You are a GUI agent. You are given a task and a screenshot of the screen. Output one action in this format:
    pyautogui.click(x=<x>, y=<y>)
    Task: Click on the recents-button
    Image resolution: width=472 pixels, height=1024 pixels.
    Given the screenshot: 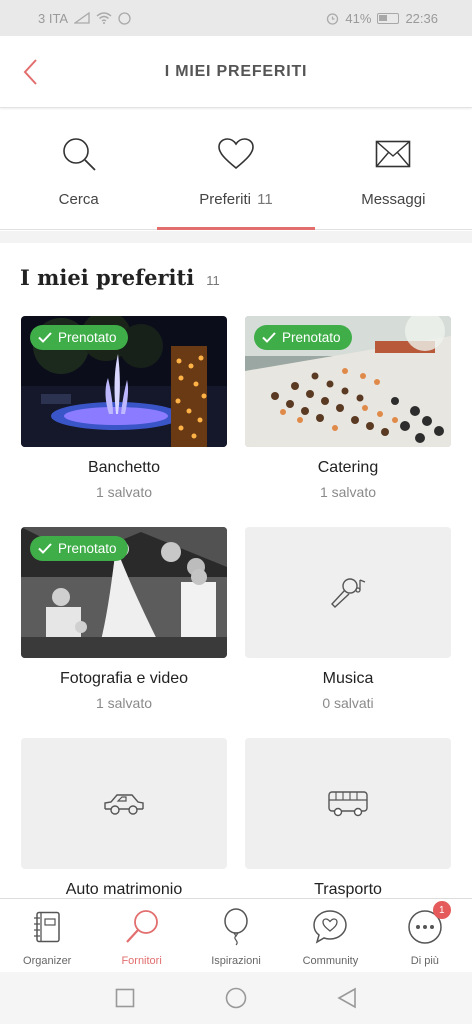 What is the action you would take?
    pyautogui.click(x=125, y=998)
    